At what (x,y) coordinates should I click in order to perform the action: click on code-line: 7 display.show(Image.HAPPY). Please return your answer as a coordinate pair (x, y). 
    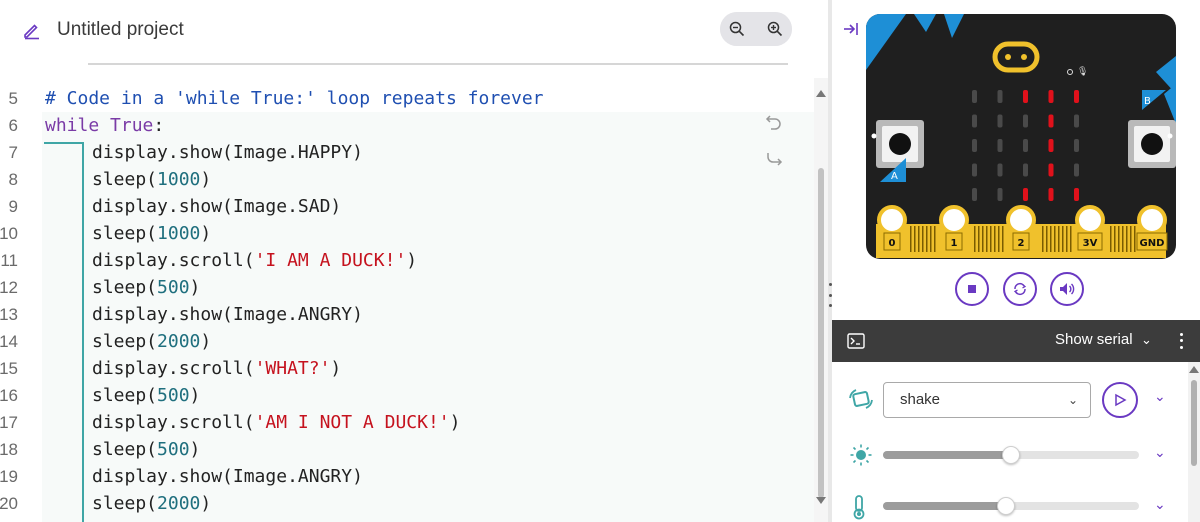
    Looking at the image, I should click on (400, 152).